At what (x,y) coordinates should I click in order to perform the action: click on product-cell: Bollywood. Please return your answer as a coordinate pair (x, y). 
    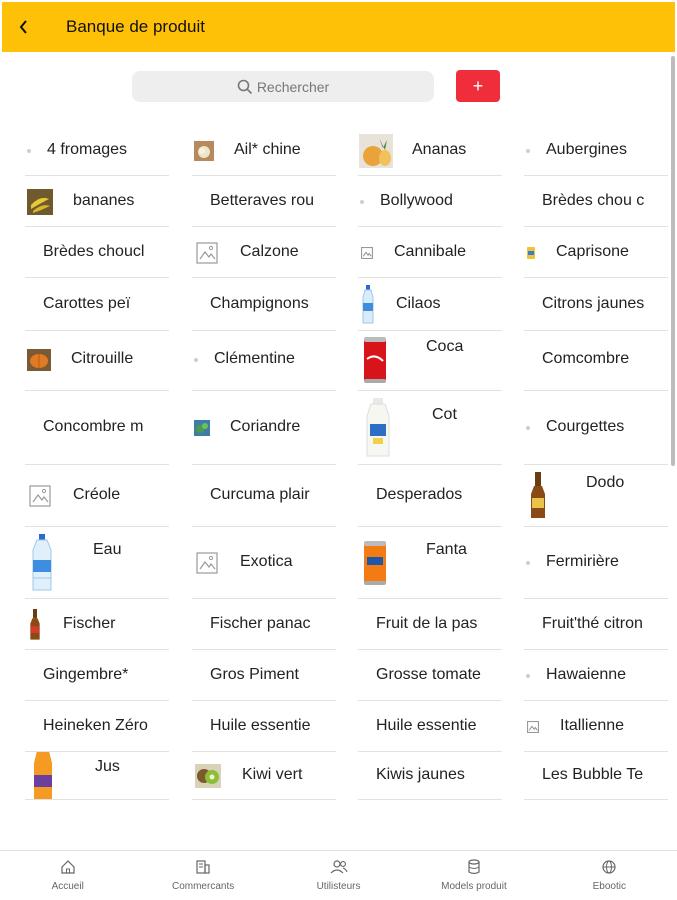
    Looking at the image, I should click on (430, 201).